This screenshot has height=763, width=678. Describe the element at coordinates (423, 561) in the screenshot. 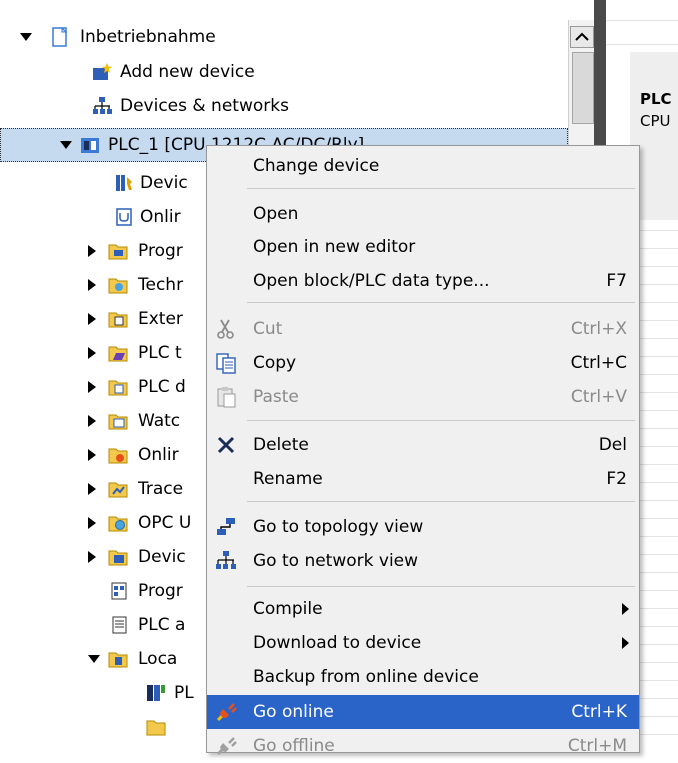

I see `menu-item-network-view: Go to network view` at that location.